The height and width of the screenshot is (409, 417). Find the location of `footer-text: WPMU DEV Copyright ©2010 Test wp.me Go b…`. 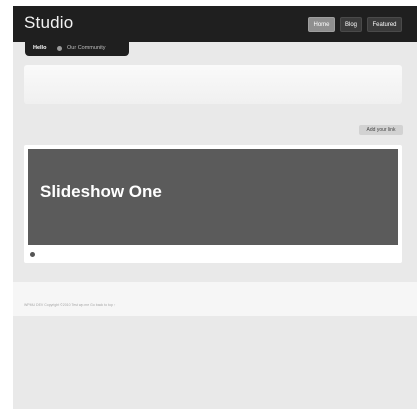

footer-text: WPMU DEV Copyright ©2010 Test wp.me Go b… is located at coordinates (70, 305).